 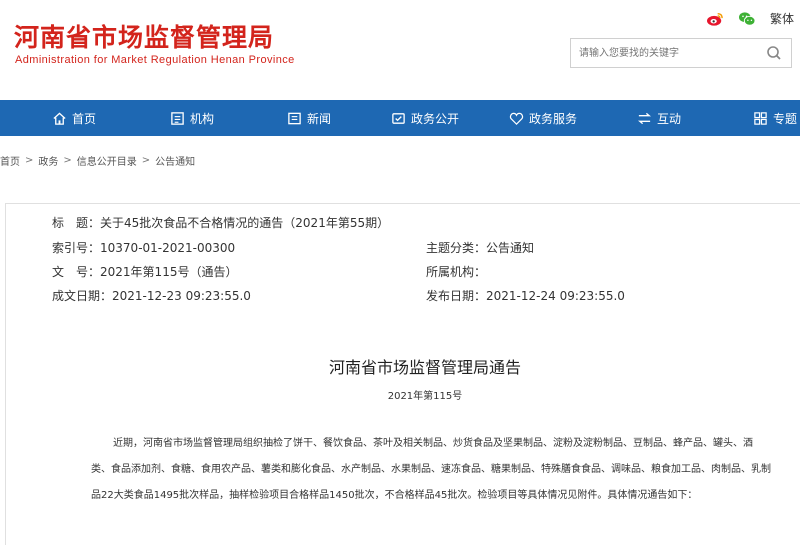 I want to click on nav-item-gov-service: 政务服务, so click(x=543, y=118).